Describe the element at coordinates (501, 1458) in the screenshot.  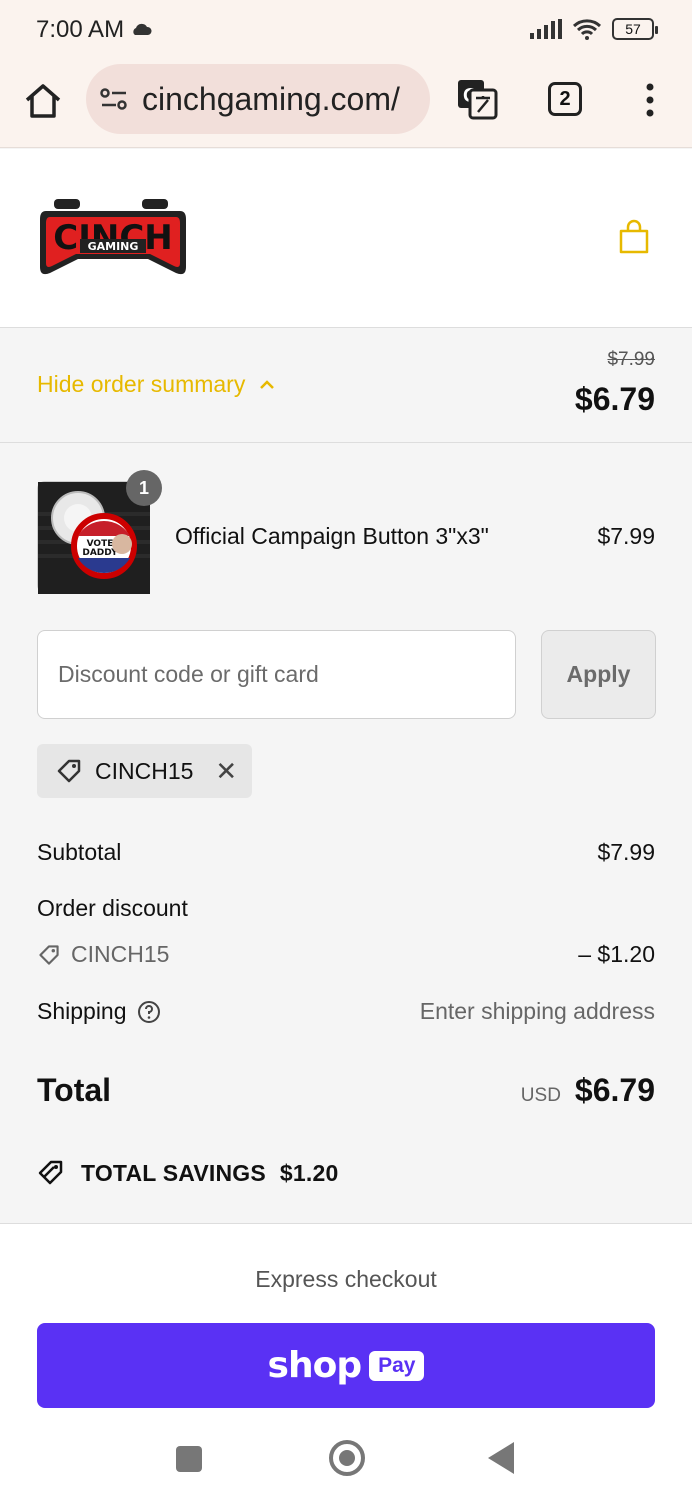
I see `back-icon` at that location.